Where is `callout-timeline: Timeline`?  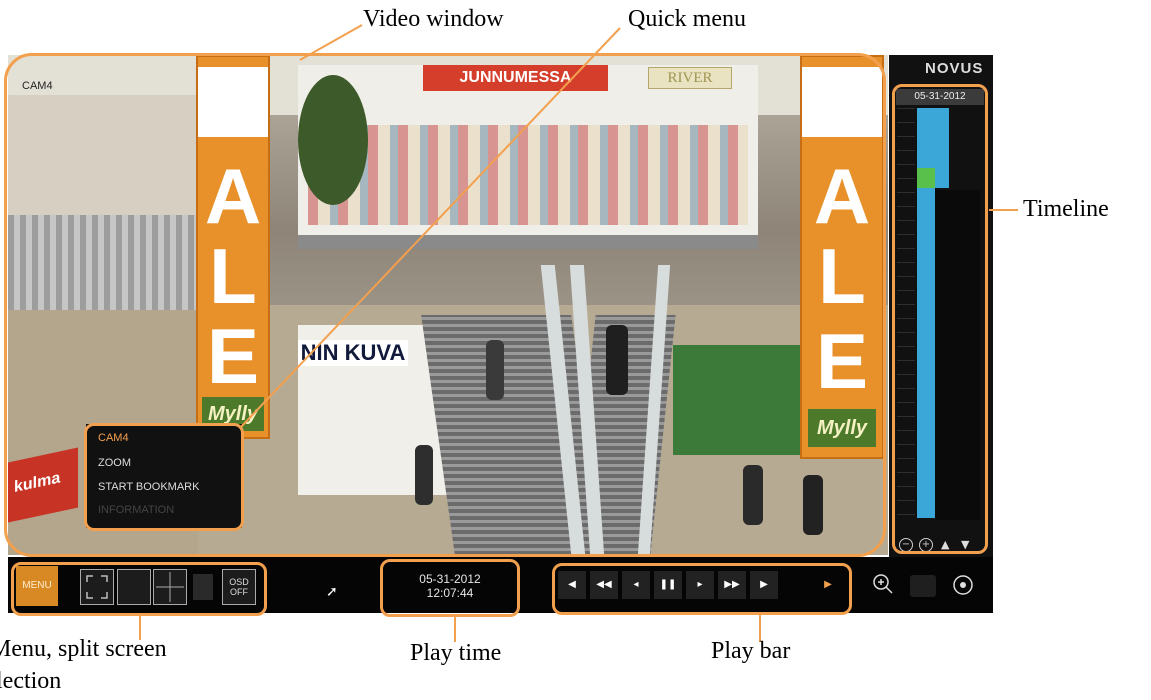
callout-timeline: Timeline is located at coordinates (1066, 209).